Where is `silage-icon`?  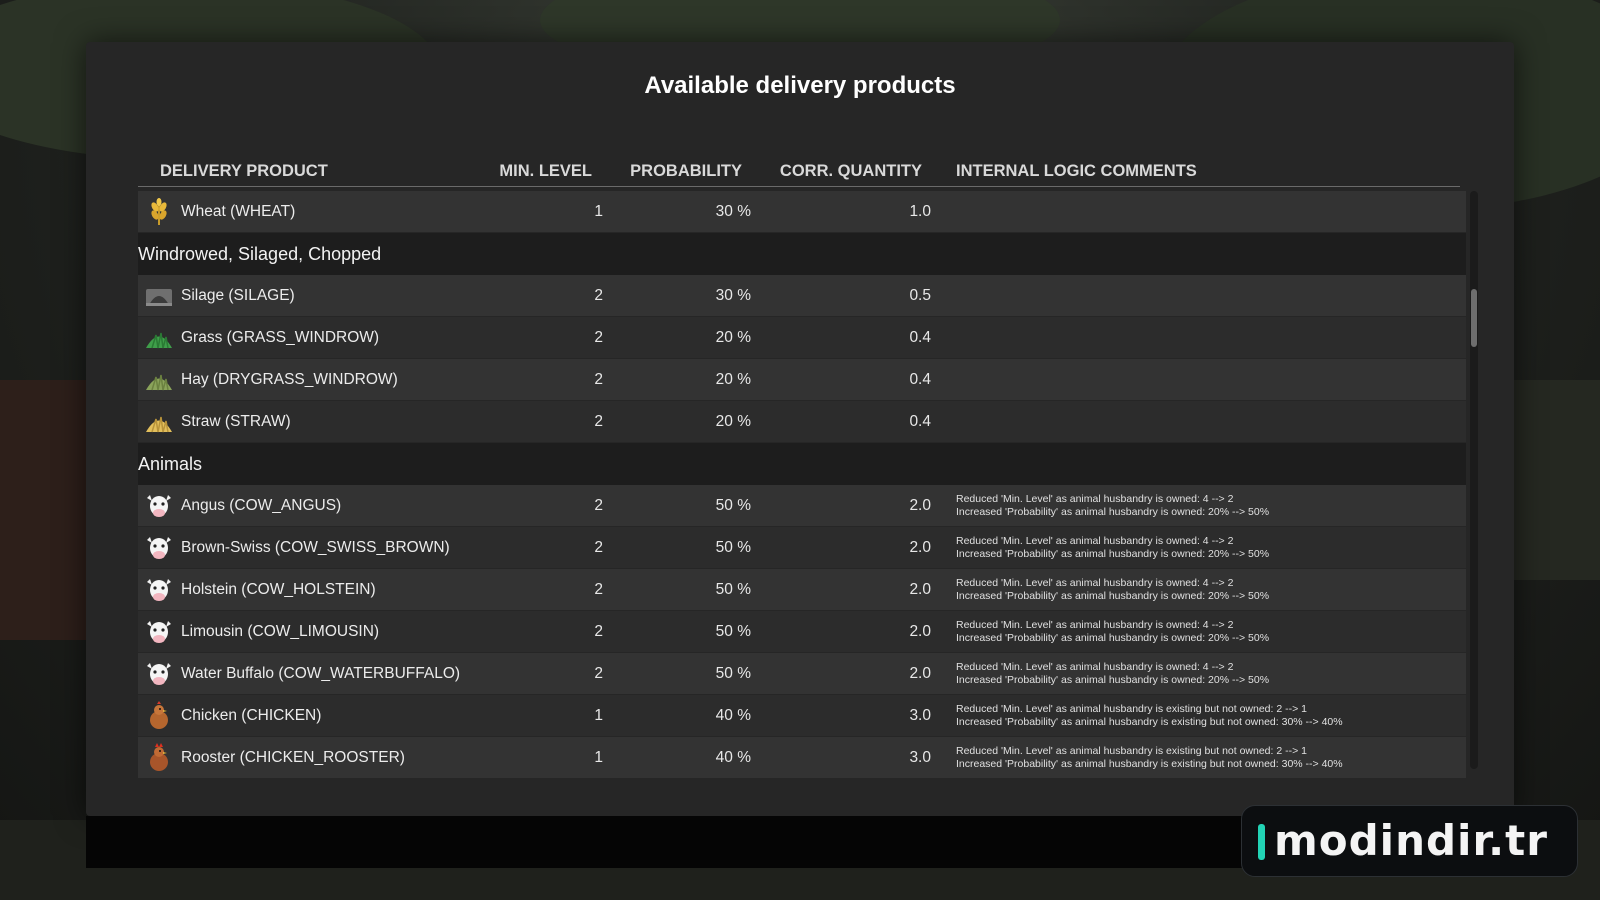 silage-icon is located at coordinates (159, 297).